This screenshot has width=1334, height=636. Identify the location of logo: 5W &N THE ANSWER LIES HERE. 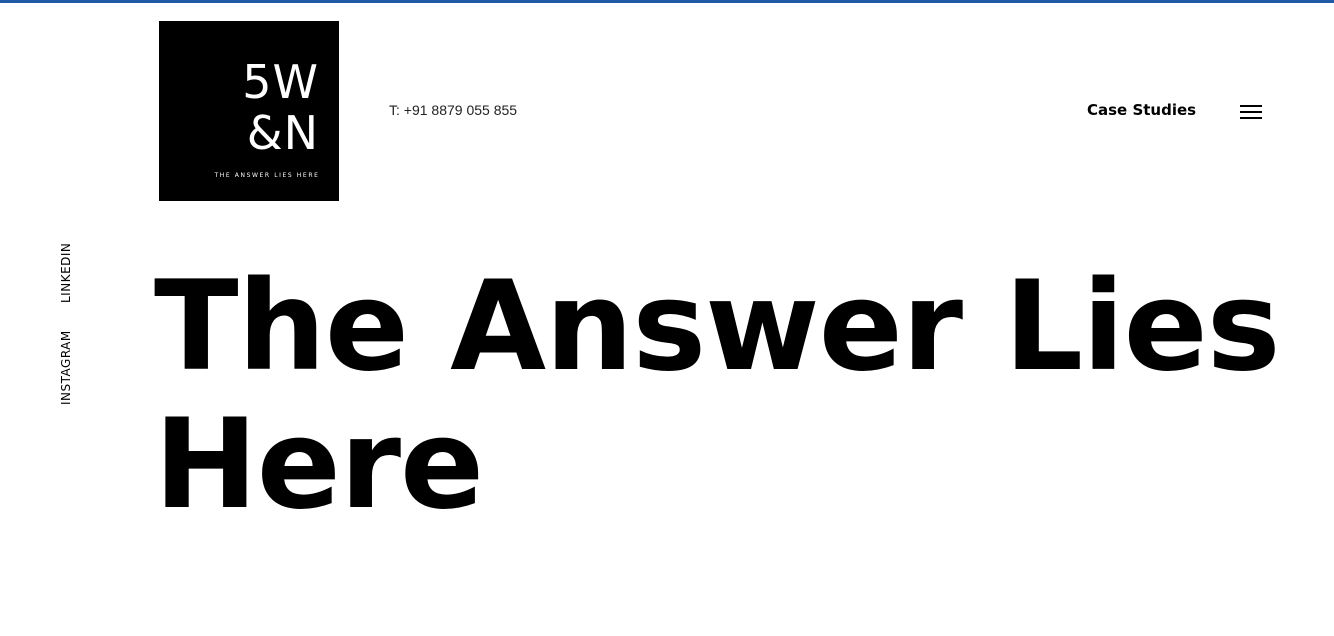
(249, 111).